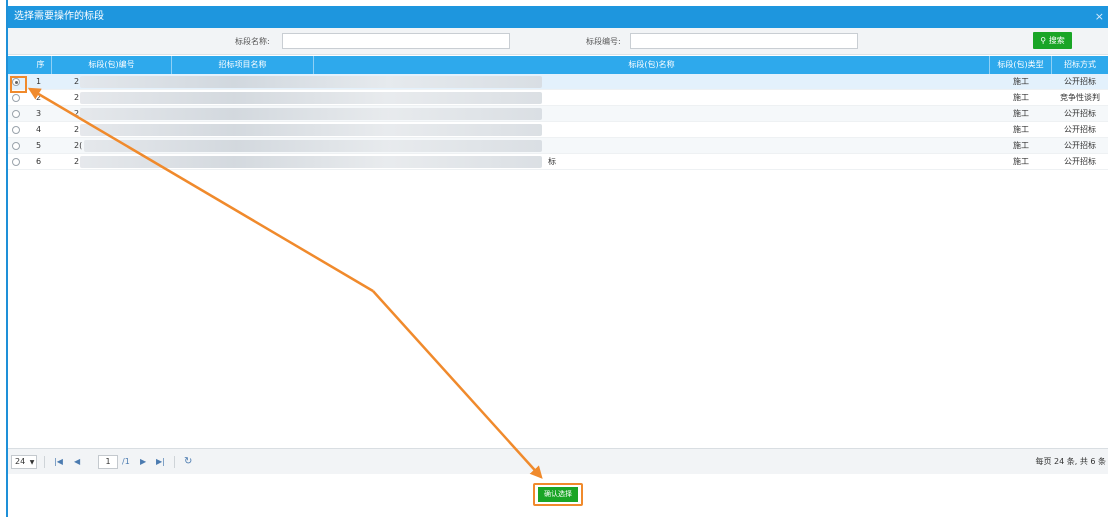 The width and height of the screenshot is (1108, 517). Describe the element at coordinates (457, 384) in the screenshot. I see `arrow-to-confirm` at that location.